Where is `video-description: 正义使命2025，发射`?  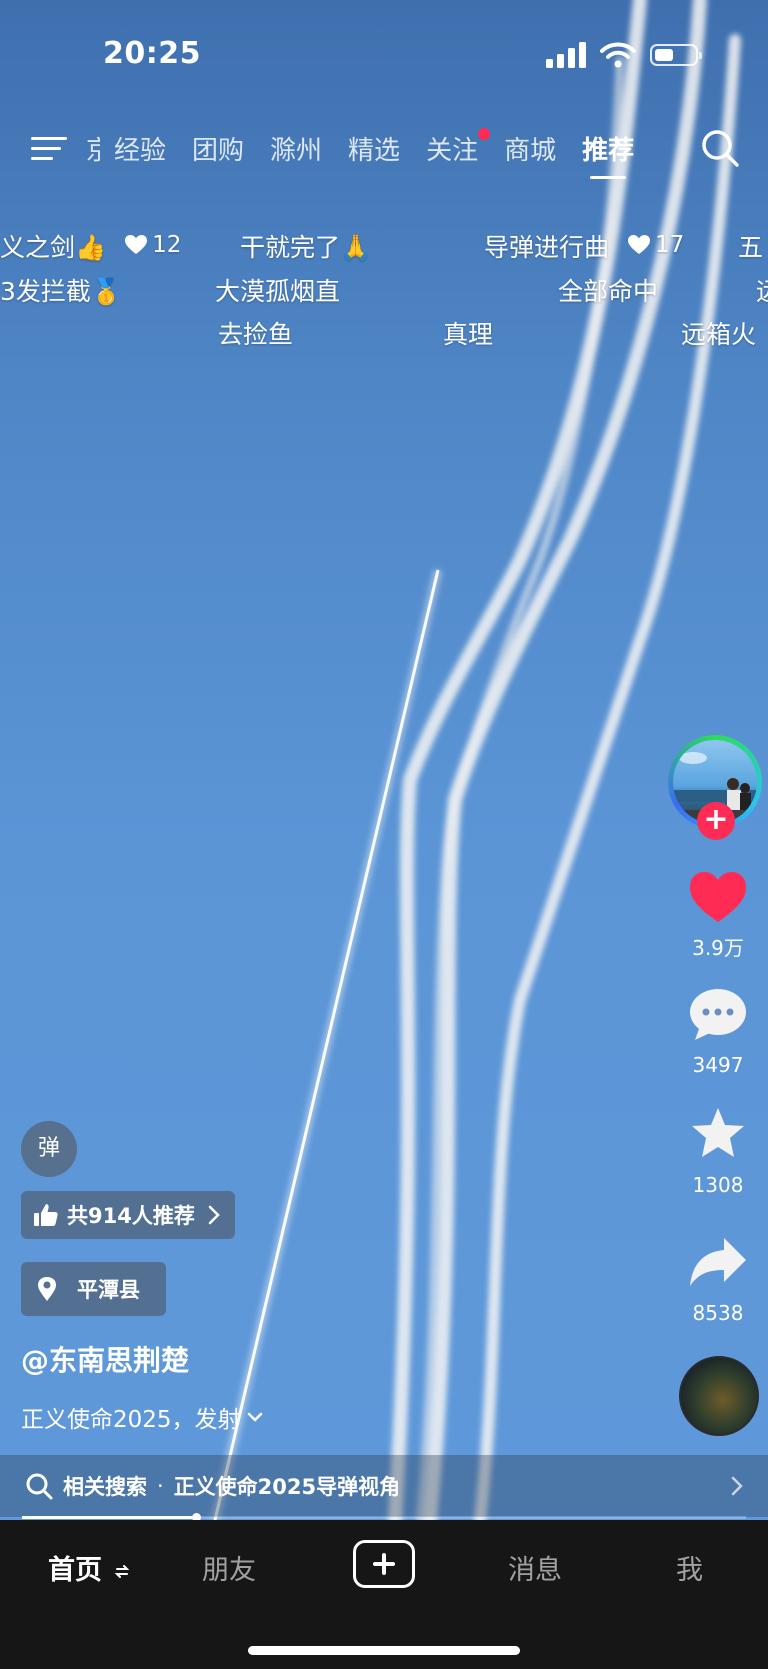
video-description: 正义使命2025，发射 is located at coordinates (142, 1417).